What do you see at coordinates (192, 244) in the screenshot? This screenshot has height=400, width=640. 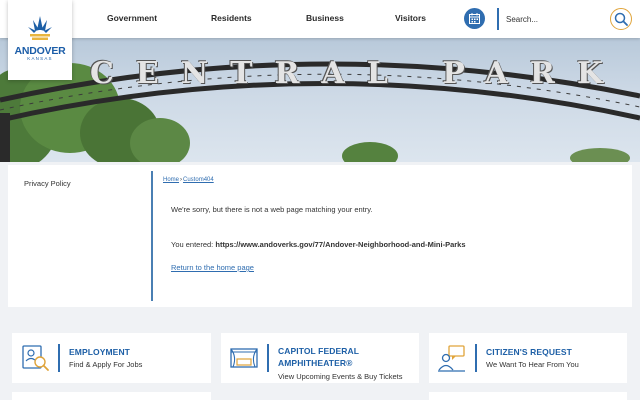 I see `entered-label: You entered:` at bounding box center [192, 244].